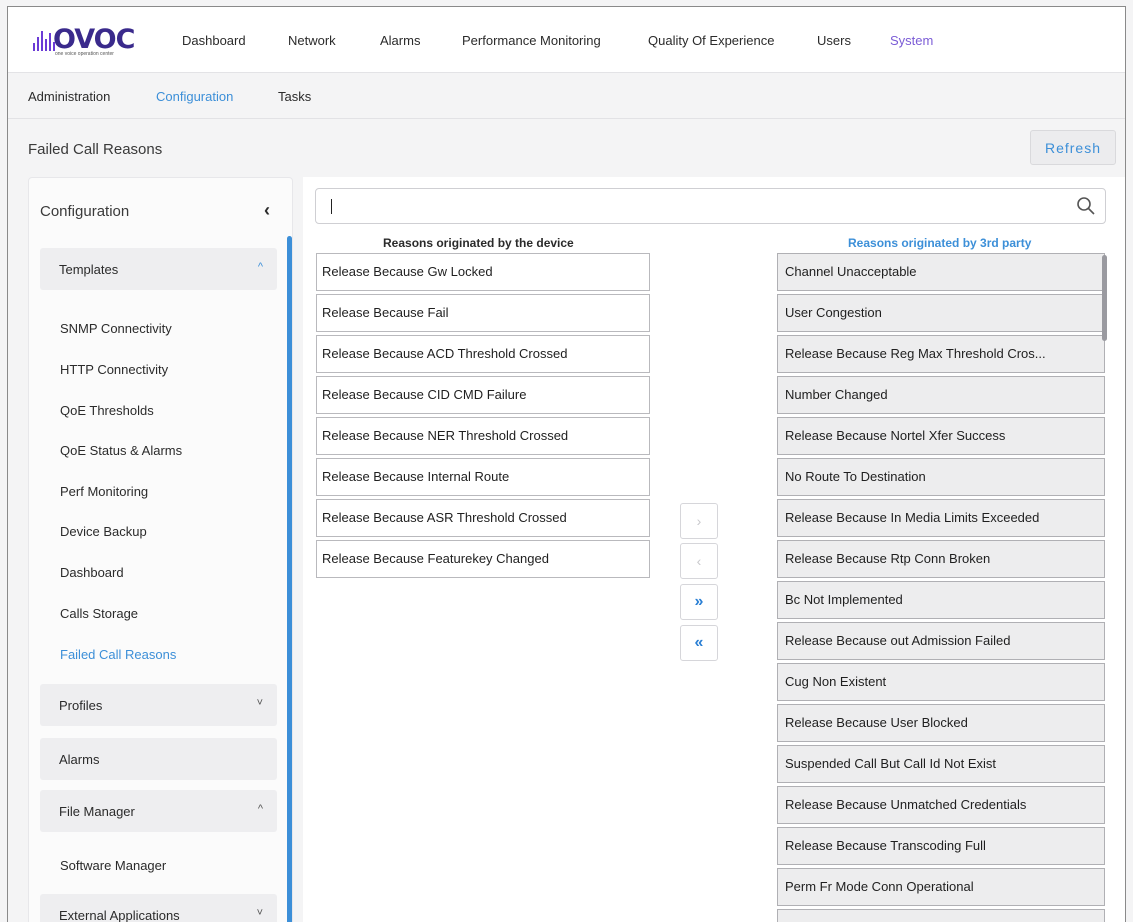 This screenshot has width=1133, height=922. What do you see at coordinates (1073, 147) in the screenshot?
I see `refresh-button: Refresh` at bounding box center [1073, 147].